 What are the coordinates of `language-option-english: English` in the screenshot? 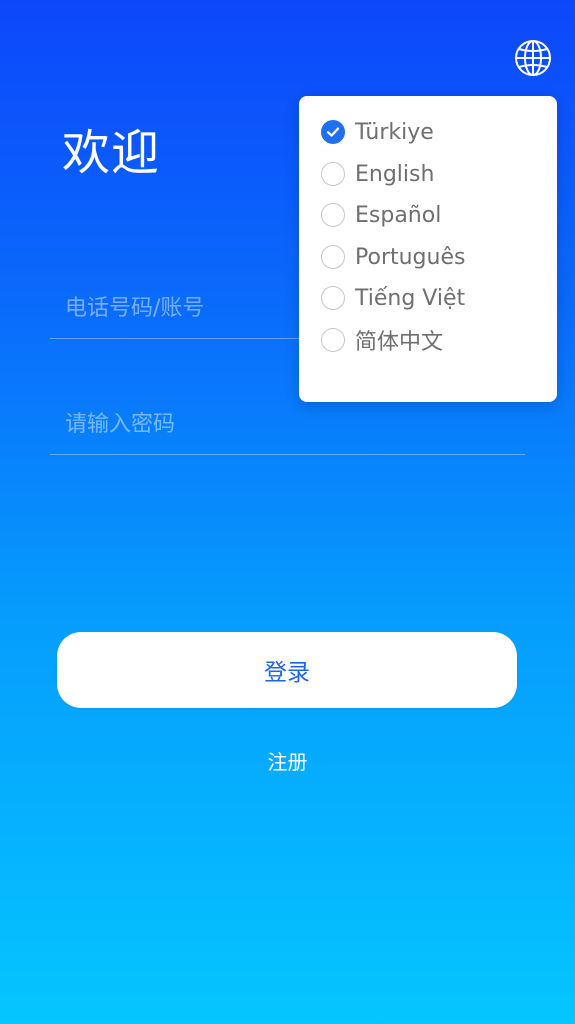 It's located at (377, 174).